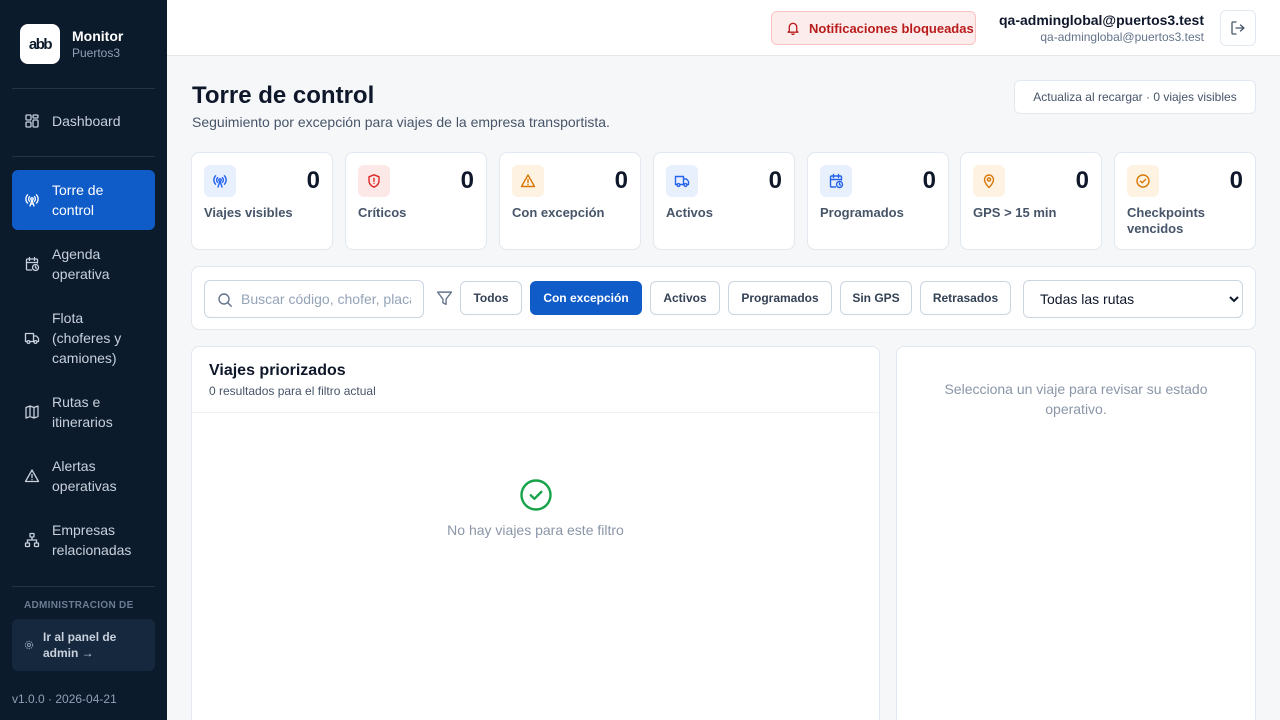 The width and height of the screenshot is (1280, 720). I want to click on sidebar-item-label: Agenda operativa, so click(81, 264).